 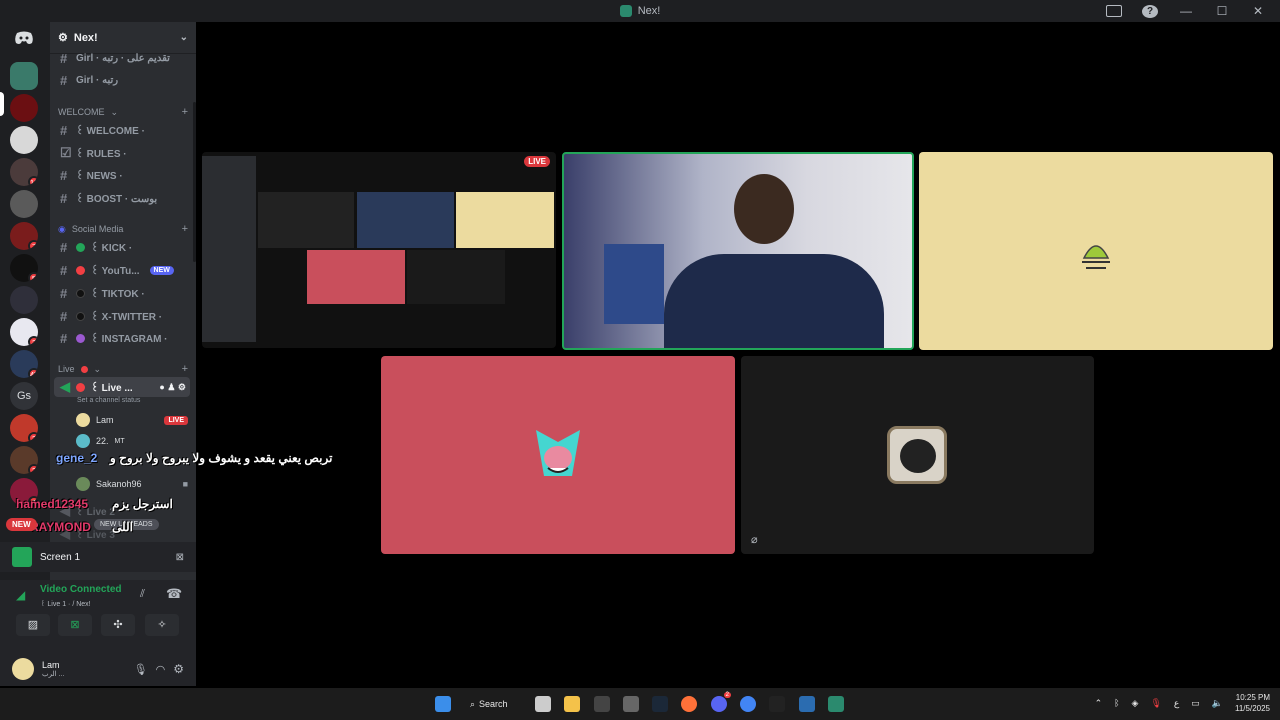 What do you see at coordinates (118, 625) in the screenshot?
I see `activities-button: ✣` at bounding box center [118, 625].